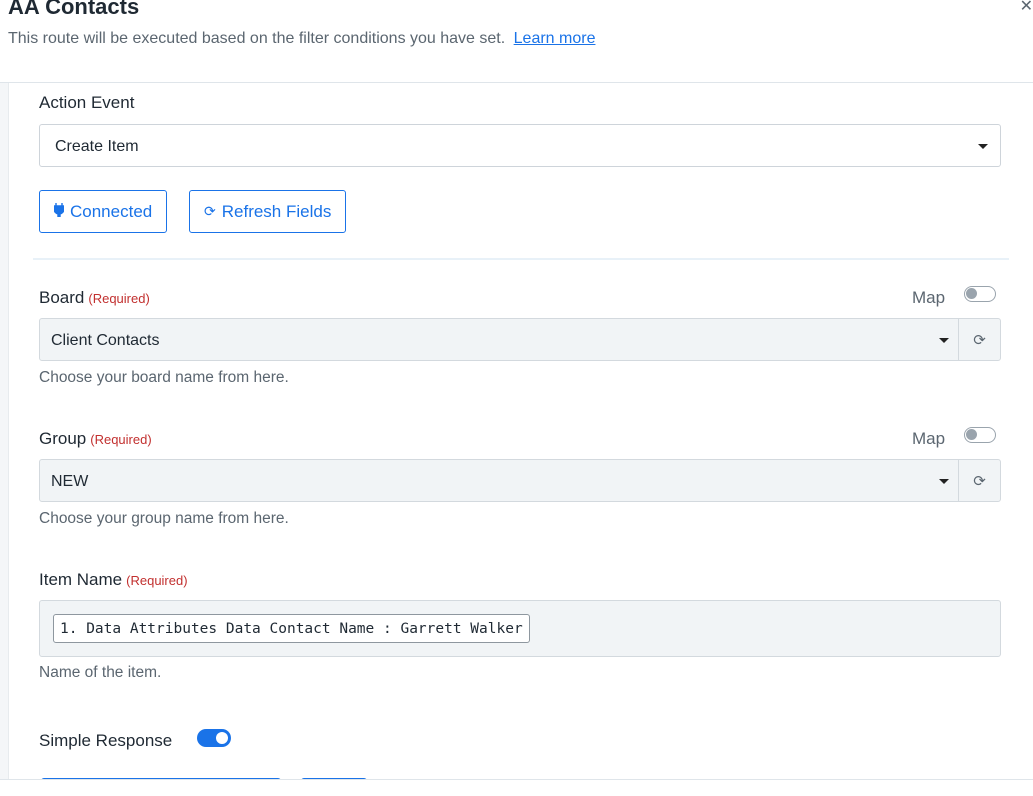 The width and height of the screenshot is (1033, 796). What do you see at coordinates (276, 211) in the screenshot?
I see `refresh-fields-button-label: Refresh Fields` at bounding box center [276, 211].